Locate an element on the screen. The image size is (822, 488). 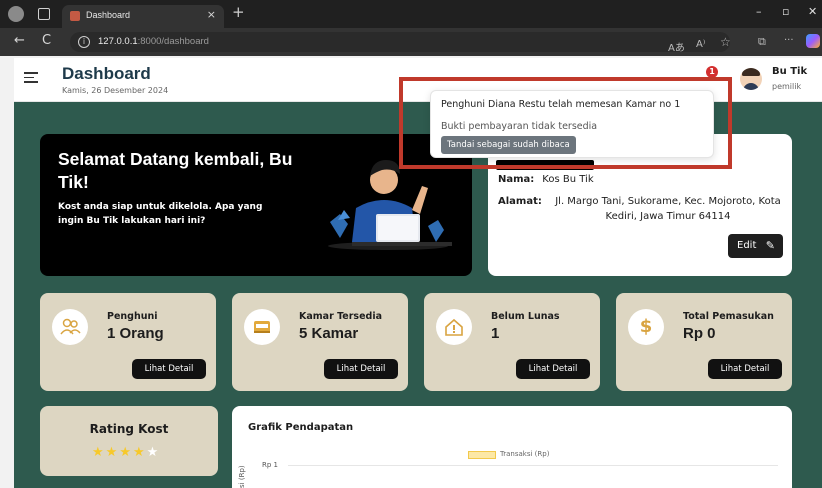
alamat-label: Alamat: is located at coordinates (520, 201).